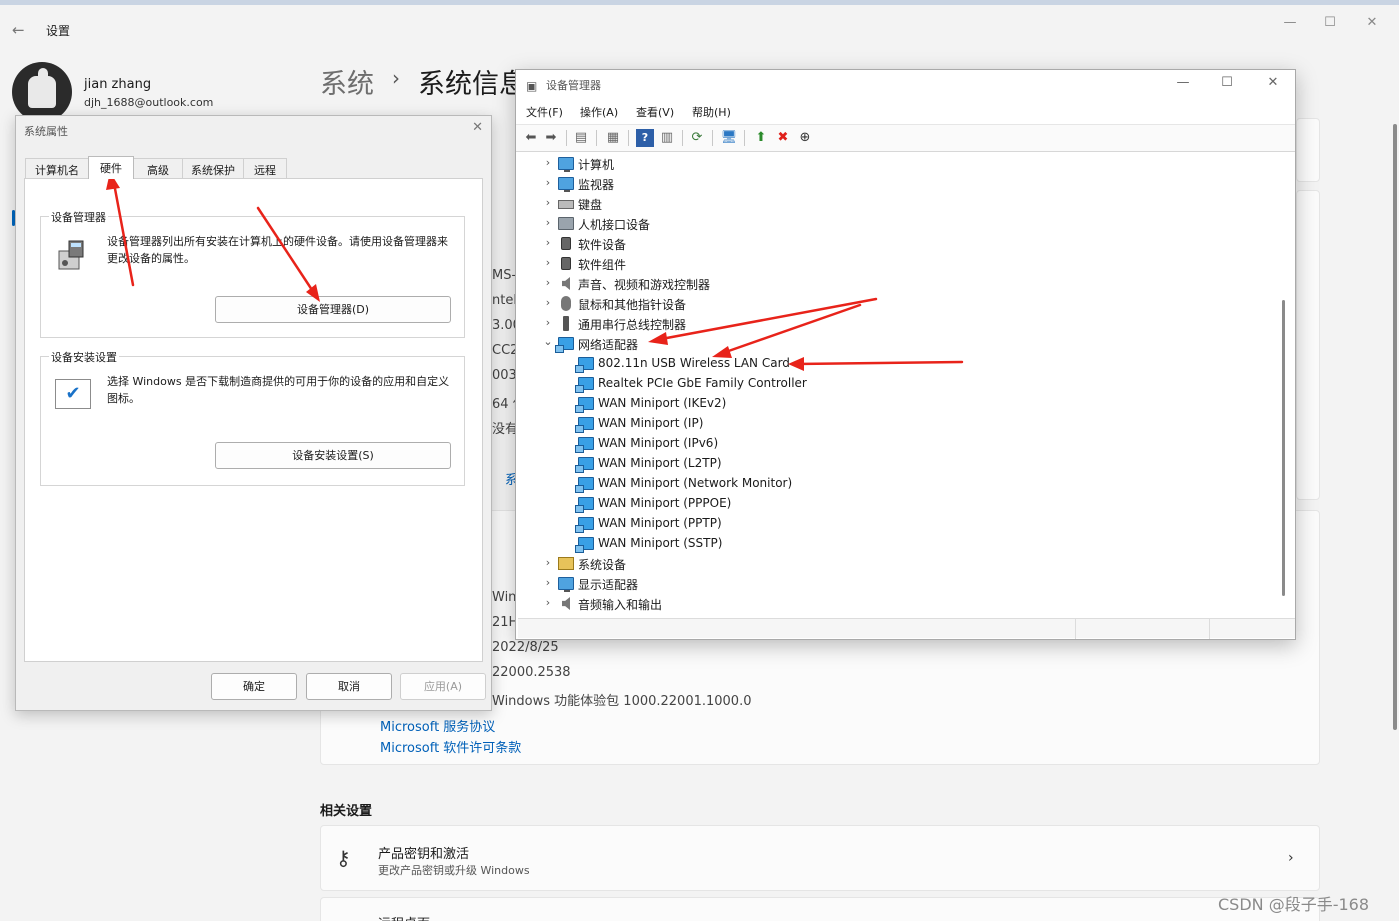  I want to click on folder-icon, so click(566, 563).